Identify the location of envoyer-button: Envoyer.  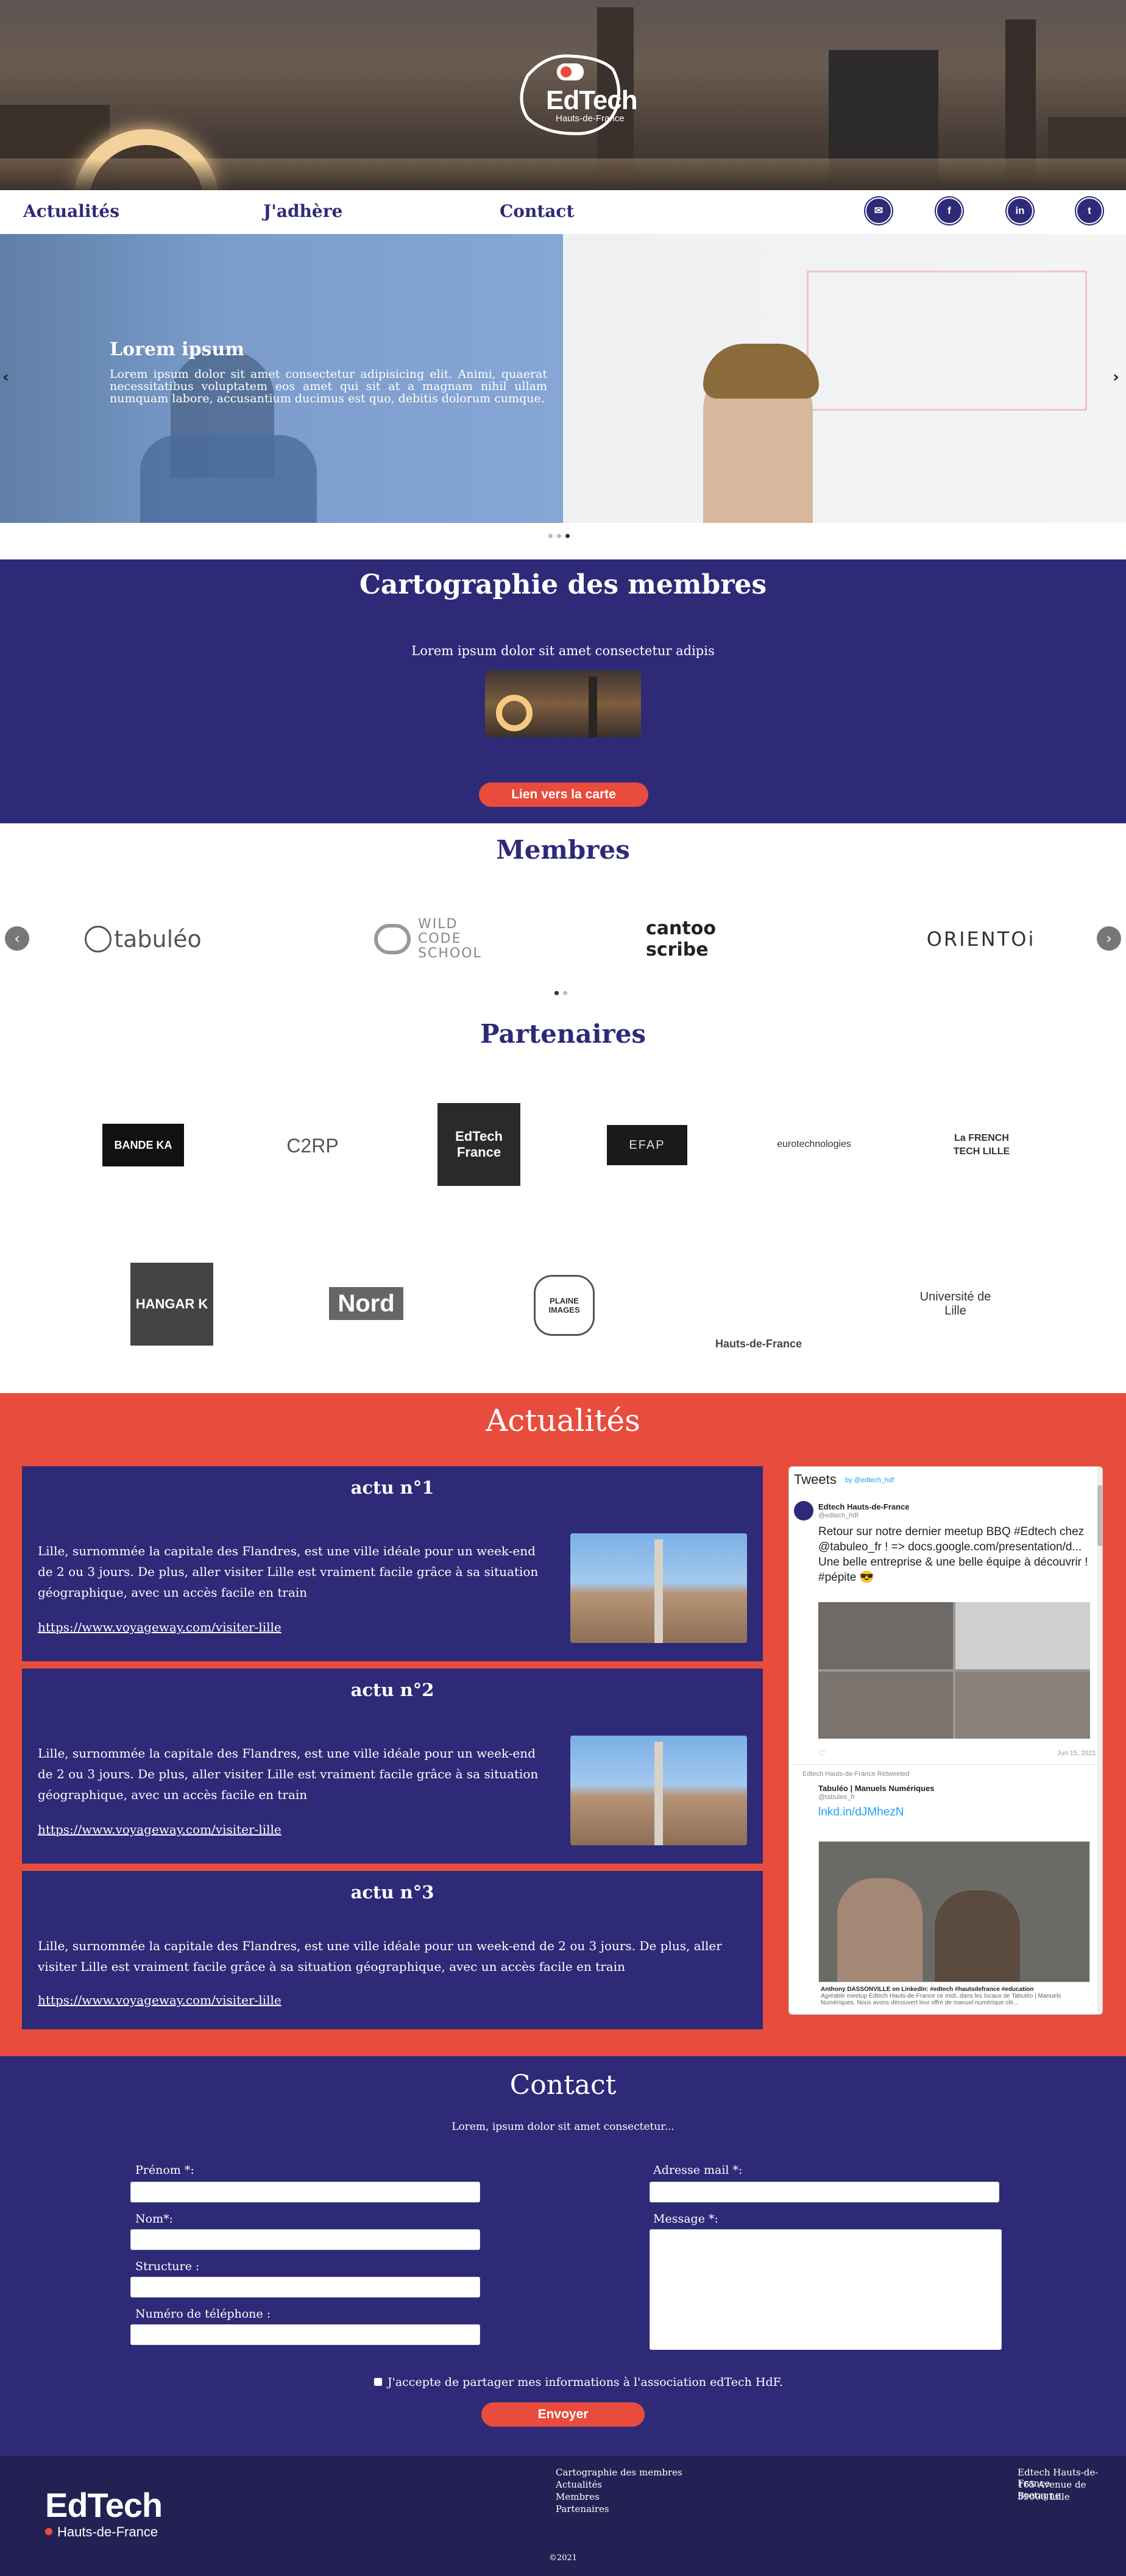
(563, 2414).